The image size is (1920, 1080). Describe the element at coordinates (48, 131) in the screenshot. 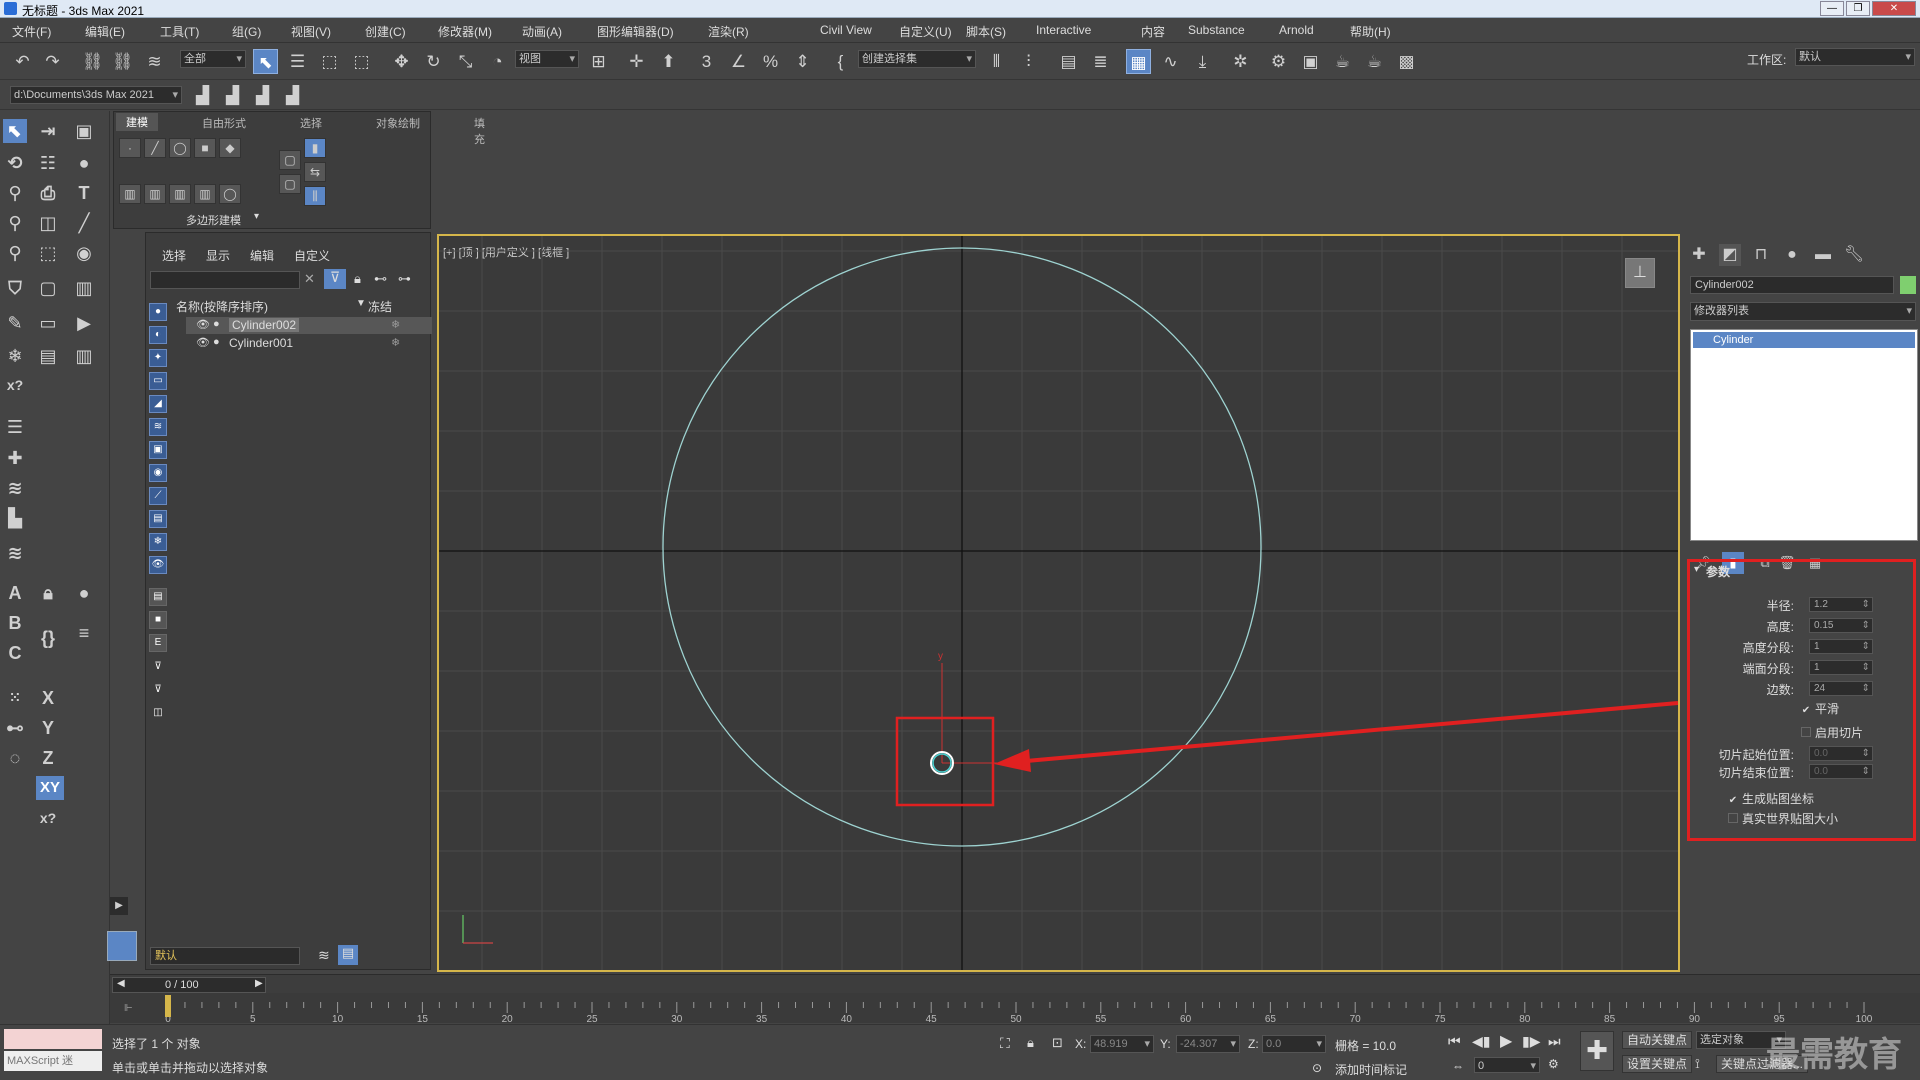

I see `create-panel-icon: ⇥` at that location.